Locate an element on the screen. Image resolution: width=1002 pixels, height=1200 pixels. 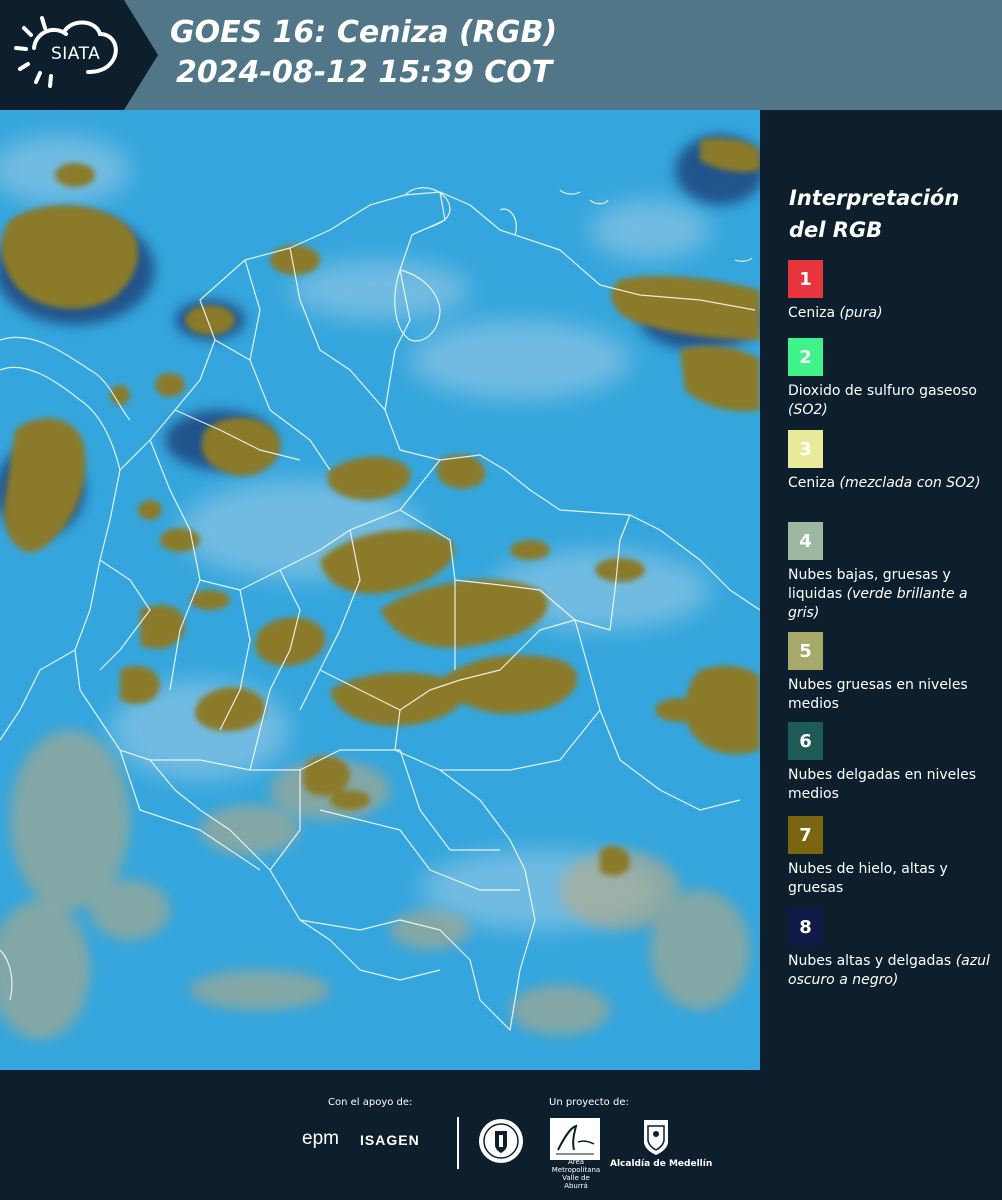
legend-item: 2 Dioxido de sulfuro gaseoso (SO2) is located at coordinates (893, 379).